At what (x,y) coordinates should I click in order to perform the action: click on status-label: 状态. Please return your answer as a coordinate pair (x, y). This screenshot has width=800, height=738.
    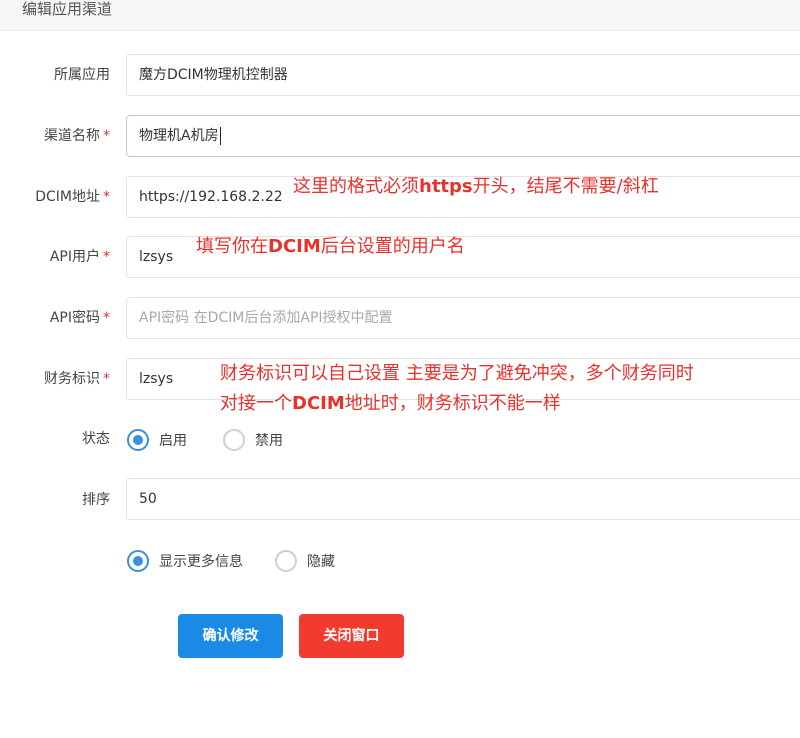
    Looking at the image, I should click on (96, 439).